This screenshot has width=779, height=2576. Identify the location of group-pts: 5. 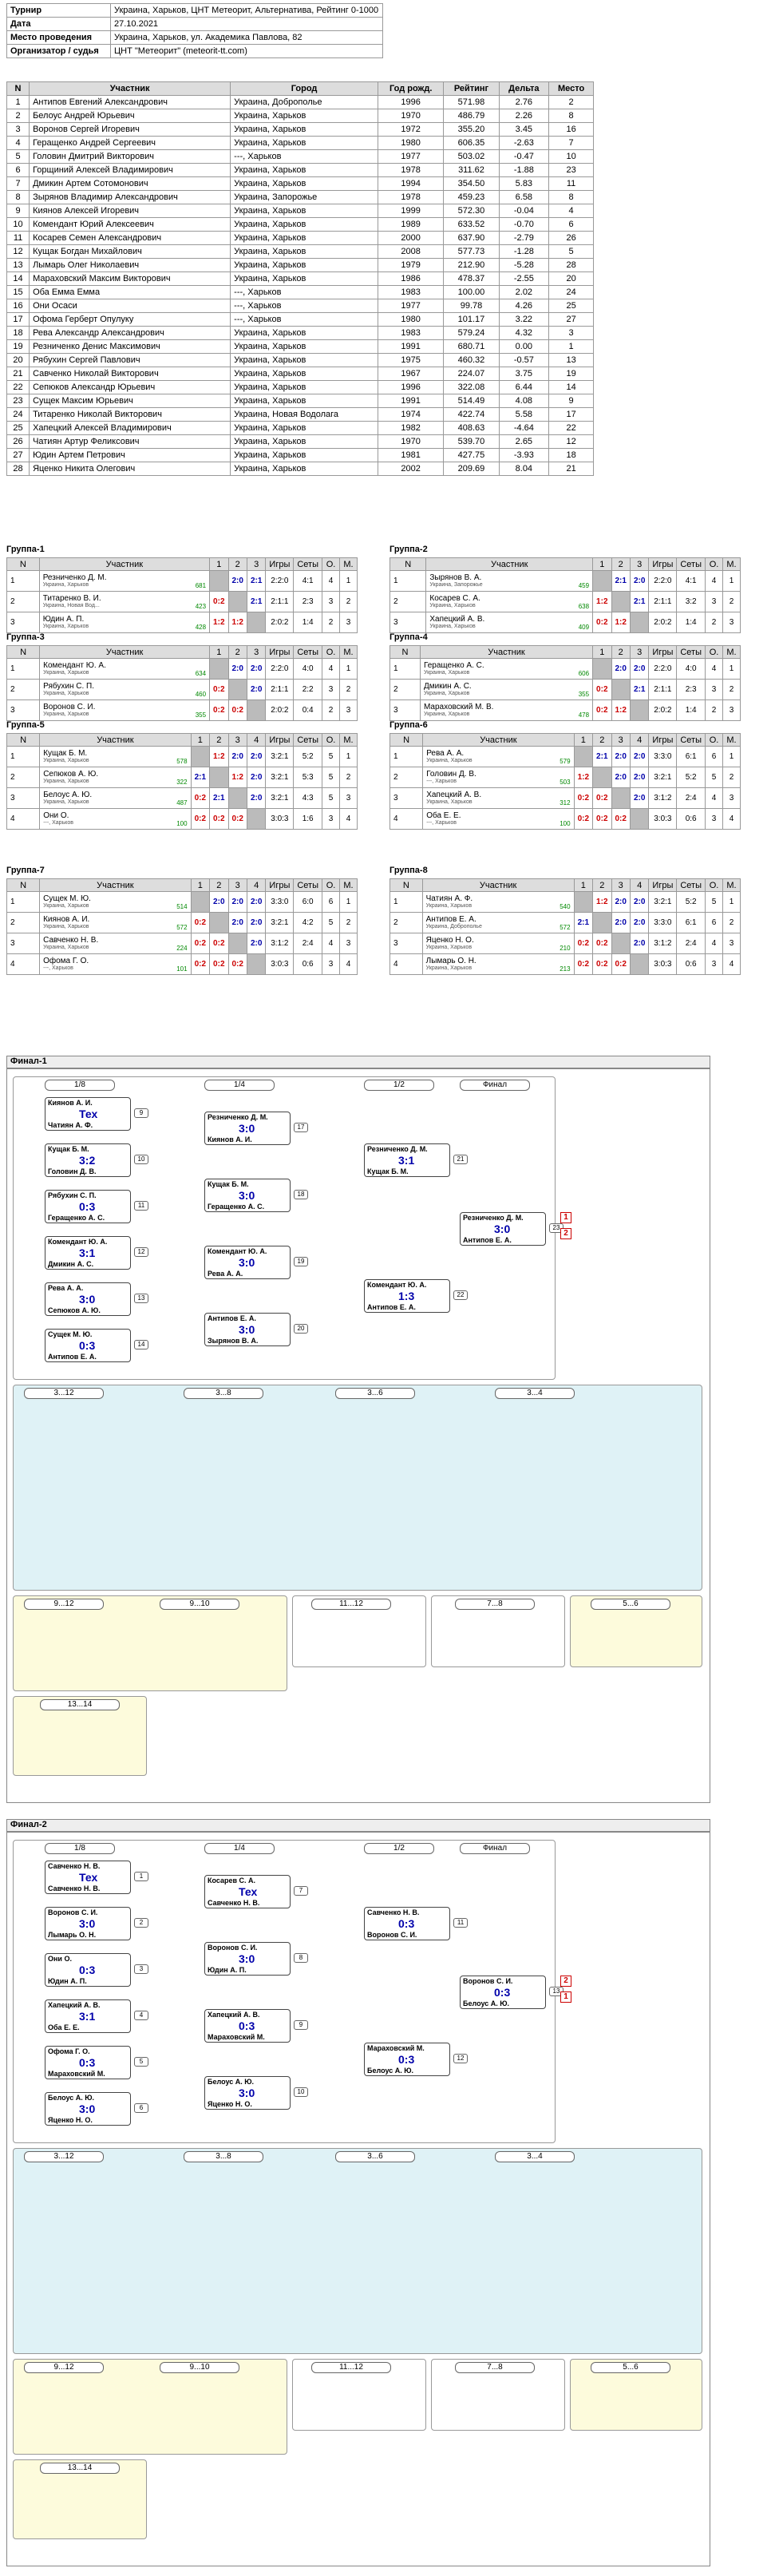
(331, 756).